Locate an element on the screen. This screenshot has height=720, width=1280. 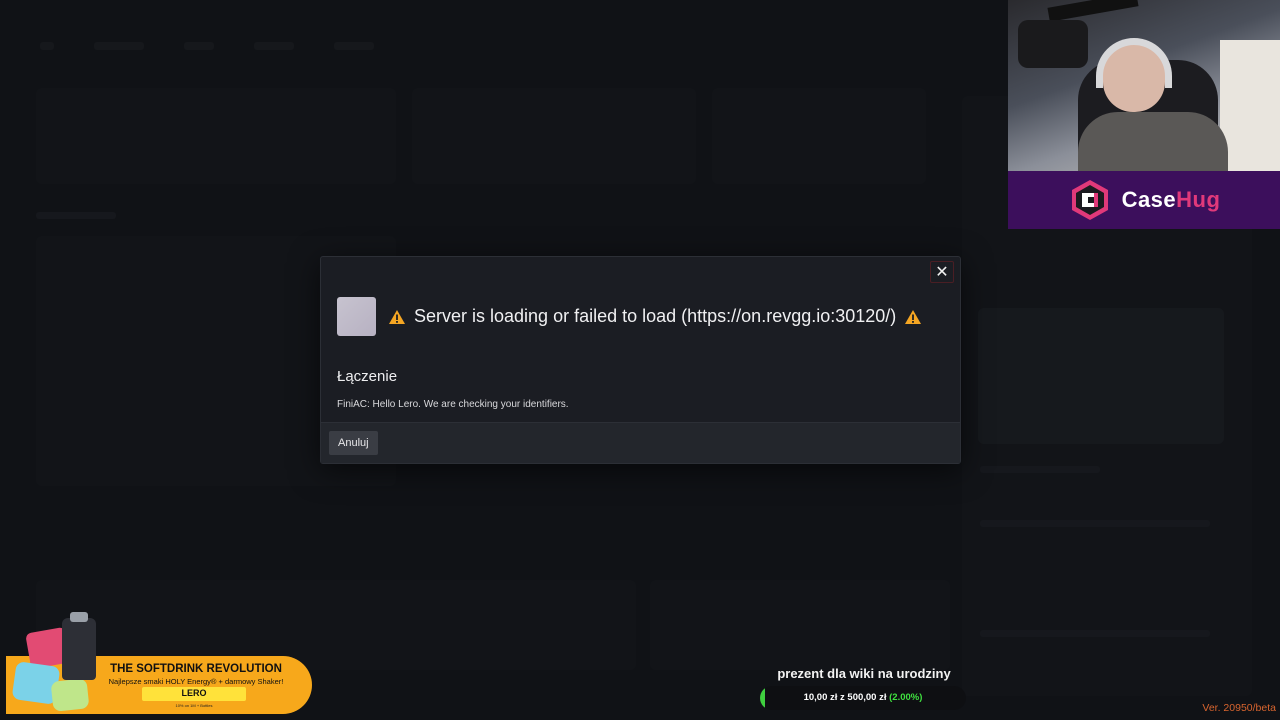
sponsor-name: CaseHug is located at coordinates (1171, 200).